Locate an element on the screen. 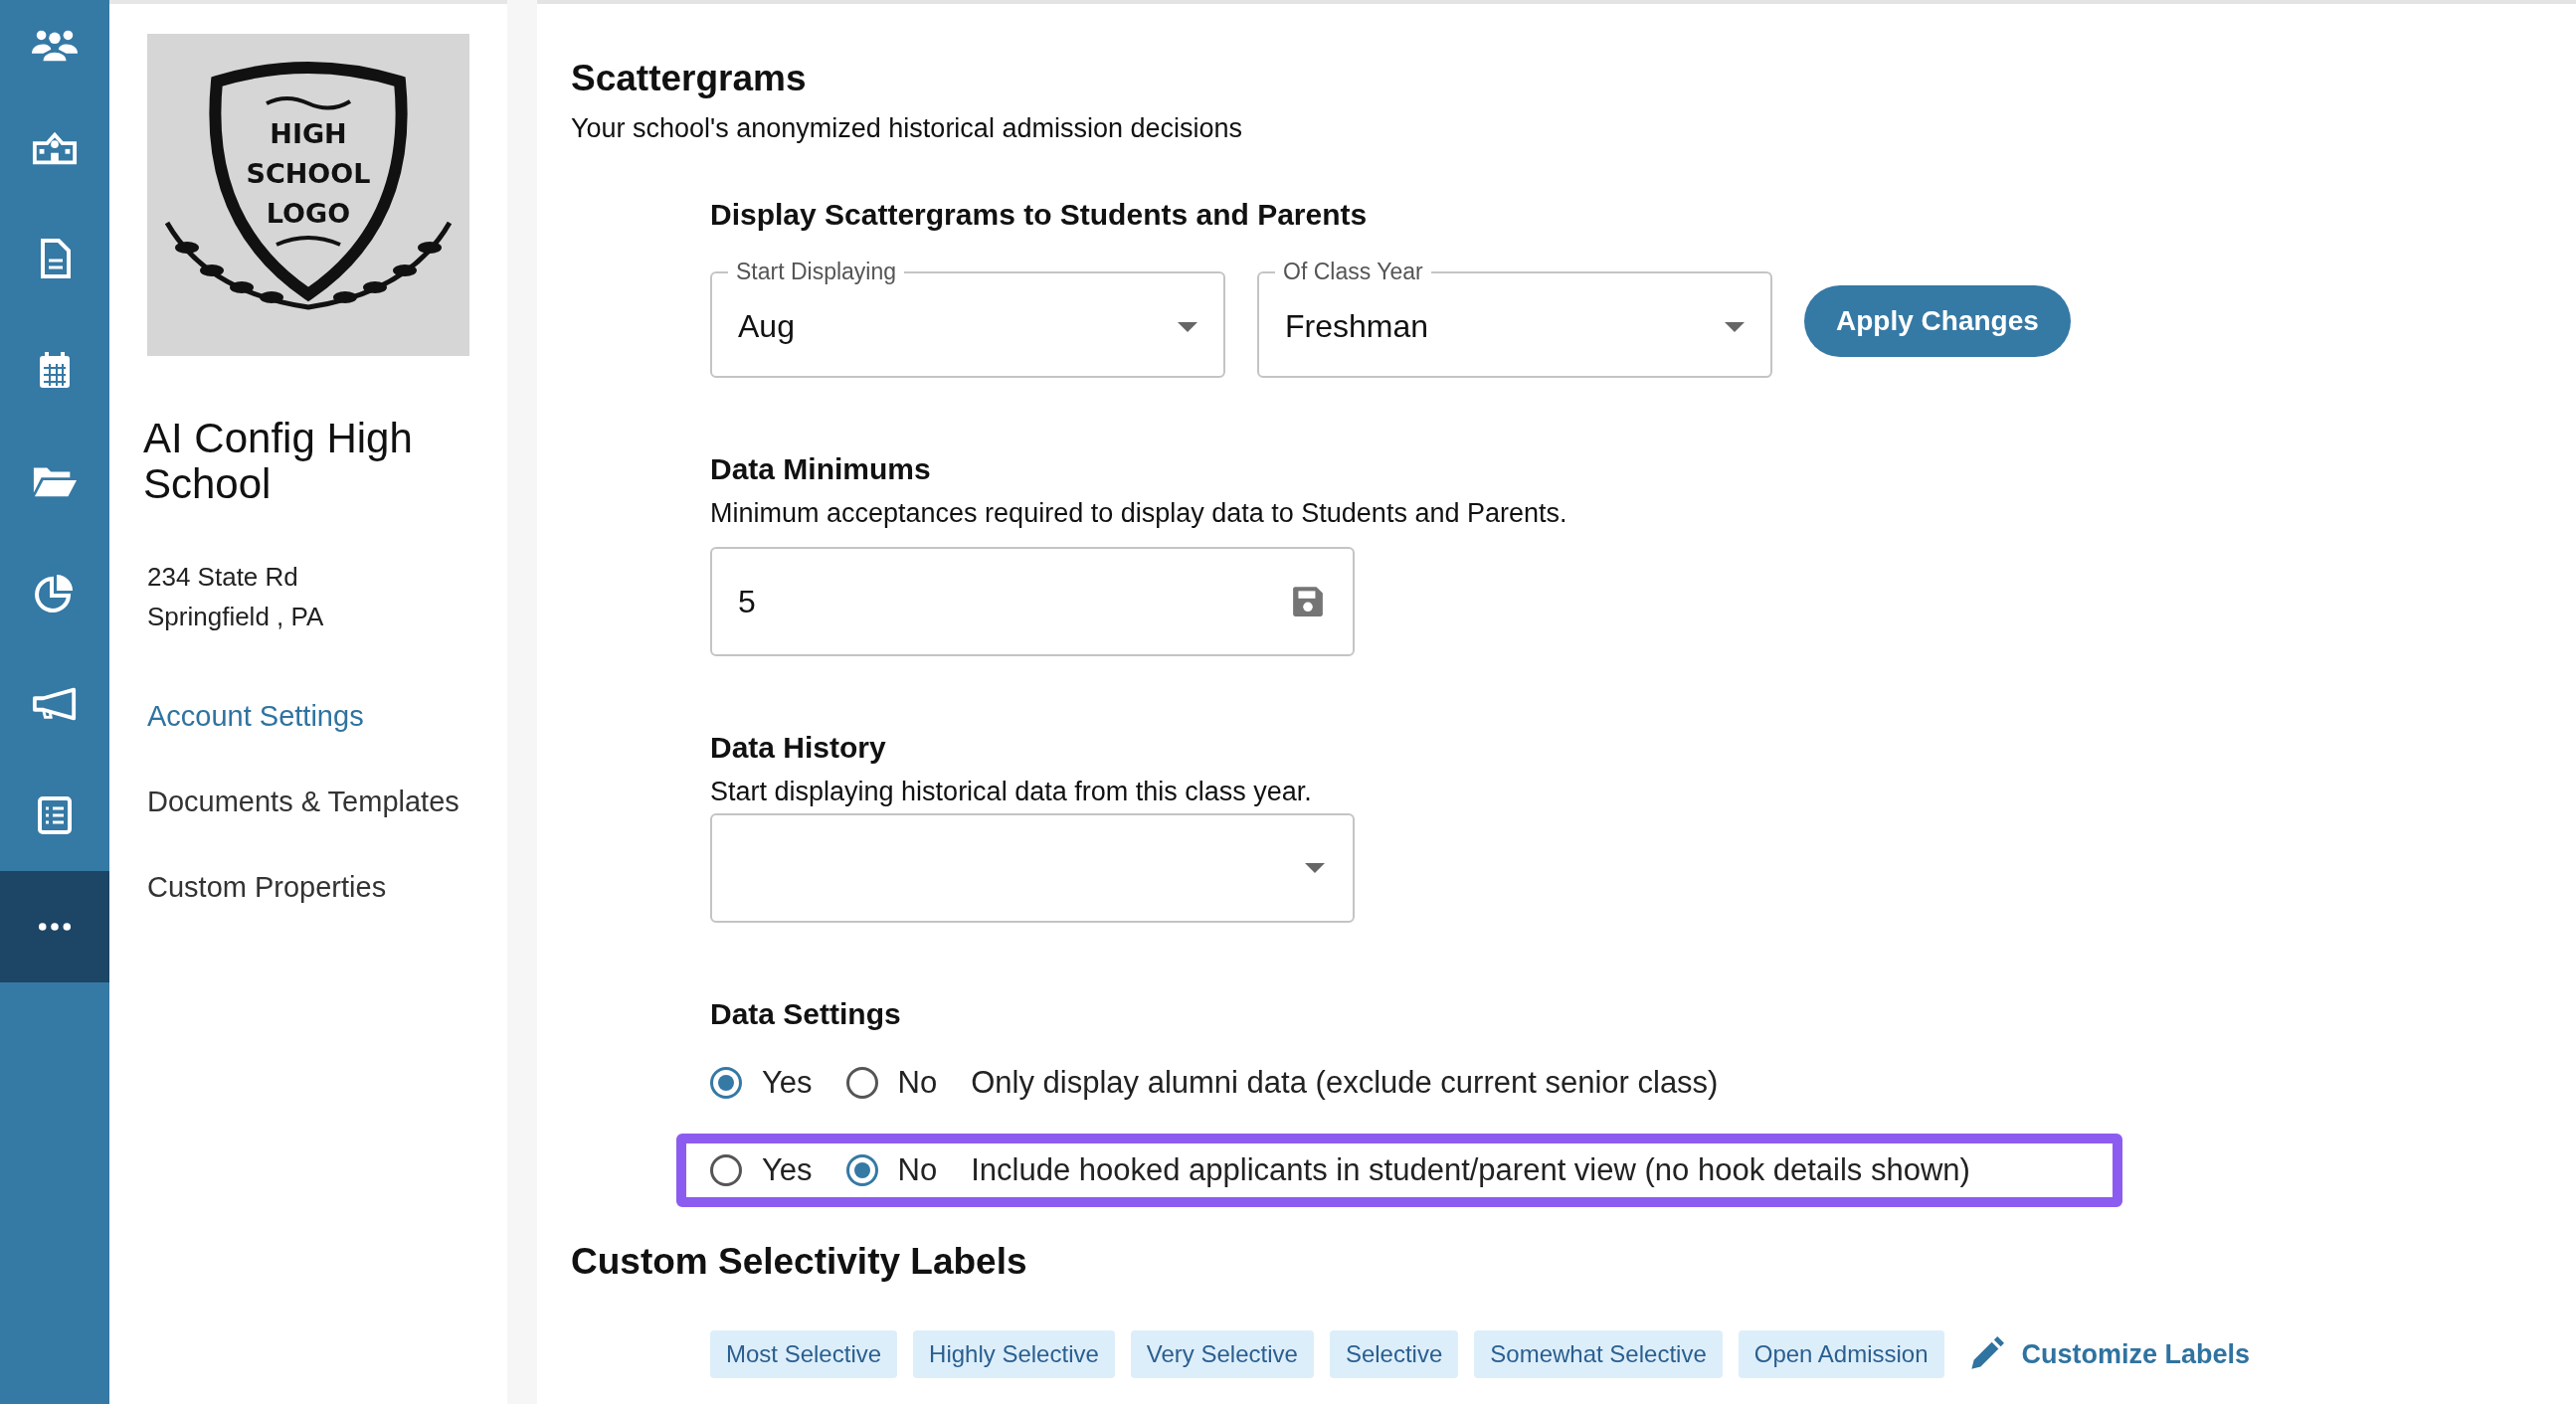  selectivity-label-tag: Selective is located at coordinates (1394, 1354).